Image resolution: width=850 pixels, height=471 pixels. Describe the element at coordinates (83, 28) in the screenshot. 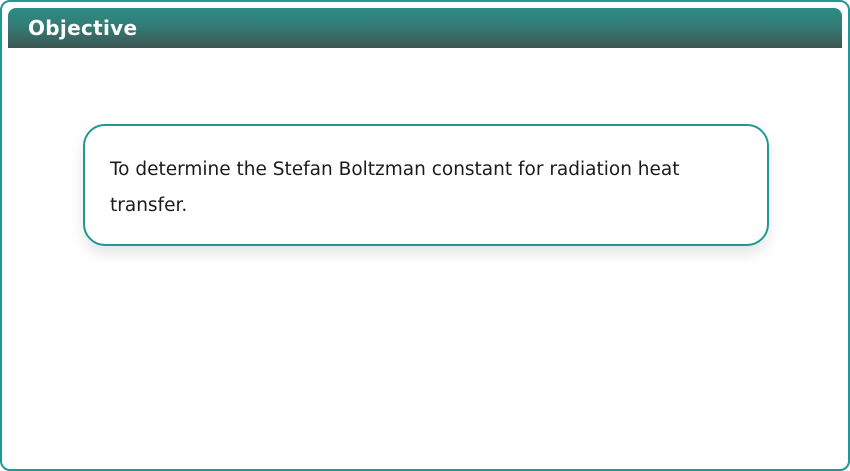

I see `panel-title: Objective` at that location.